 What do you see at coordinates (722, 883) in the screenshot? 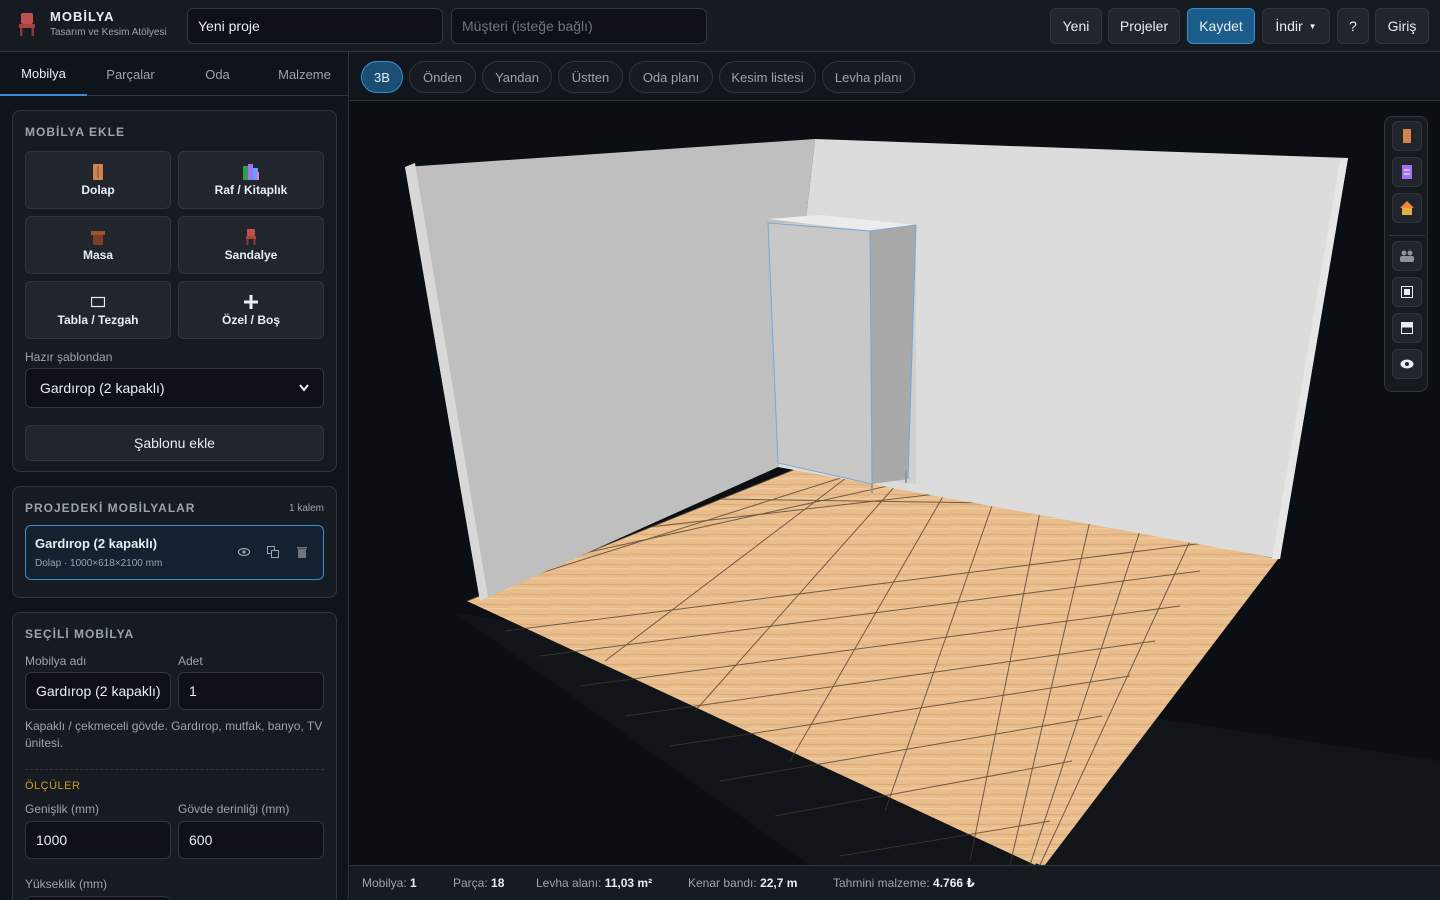
I see `status-edge-label: Kenar bandı:` at bounding box center [722, 883].